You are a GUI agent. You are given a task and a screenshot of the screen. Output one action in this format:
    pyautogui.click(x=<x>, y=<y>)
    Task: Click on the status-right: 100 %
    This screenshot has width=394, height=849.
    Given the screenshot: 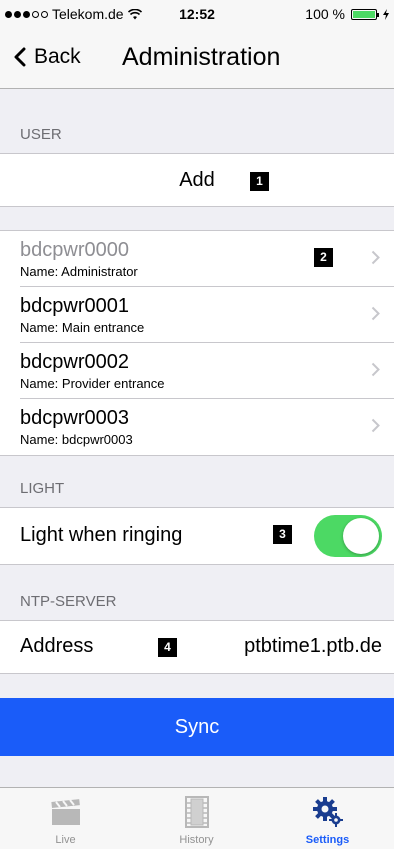 What is the action you would take?
    pyautogui.click(x=347, y=14)
    